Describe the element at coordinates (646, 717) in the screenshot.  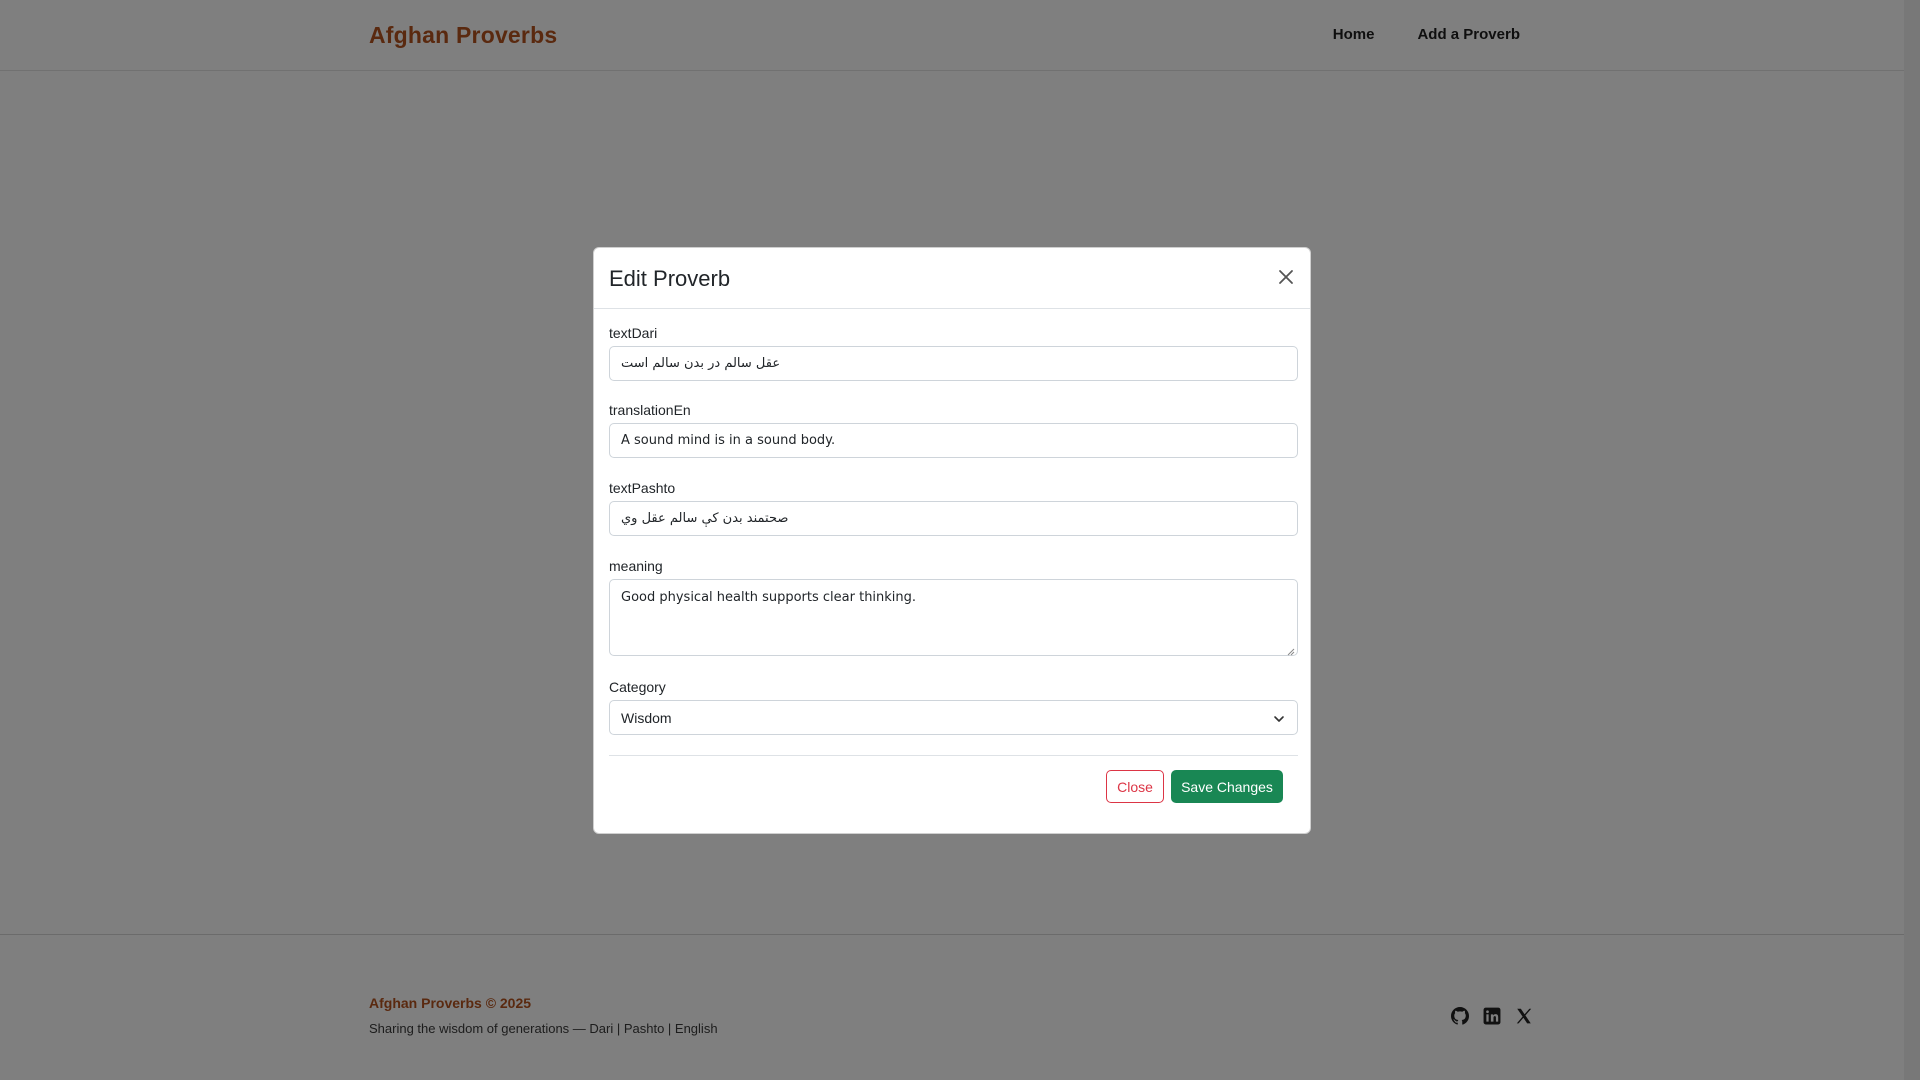
I see `category-selected-value: Wisdom` at that location.